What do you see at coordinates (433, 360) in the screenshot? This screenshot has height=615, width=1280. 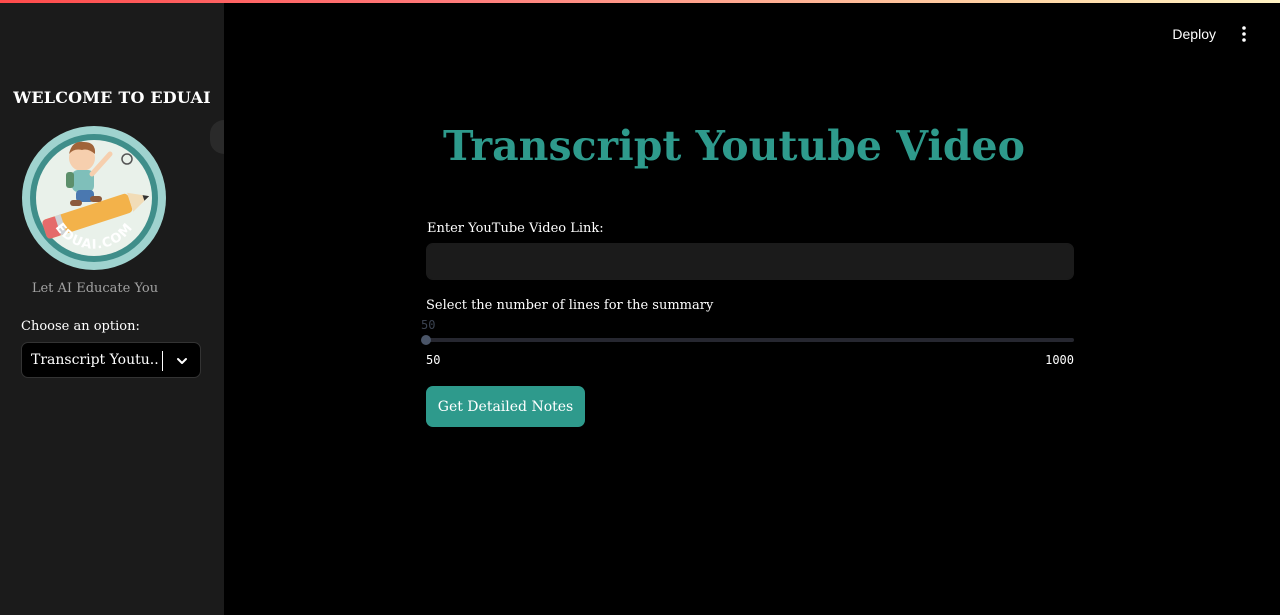 I see `slider-min-label: 50` at bounding box center [433, 360].